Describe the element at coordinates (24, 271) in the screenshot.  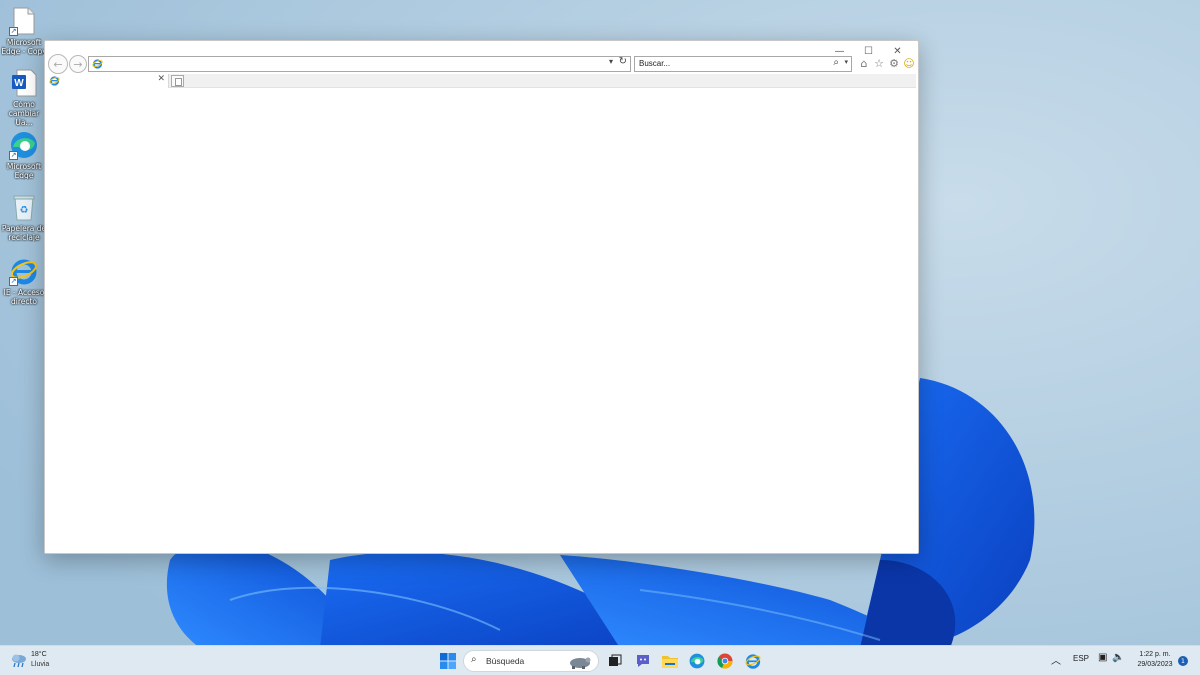
I see `internet-explorer-icon: ↗` at that location.